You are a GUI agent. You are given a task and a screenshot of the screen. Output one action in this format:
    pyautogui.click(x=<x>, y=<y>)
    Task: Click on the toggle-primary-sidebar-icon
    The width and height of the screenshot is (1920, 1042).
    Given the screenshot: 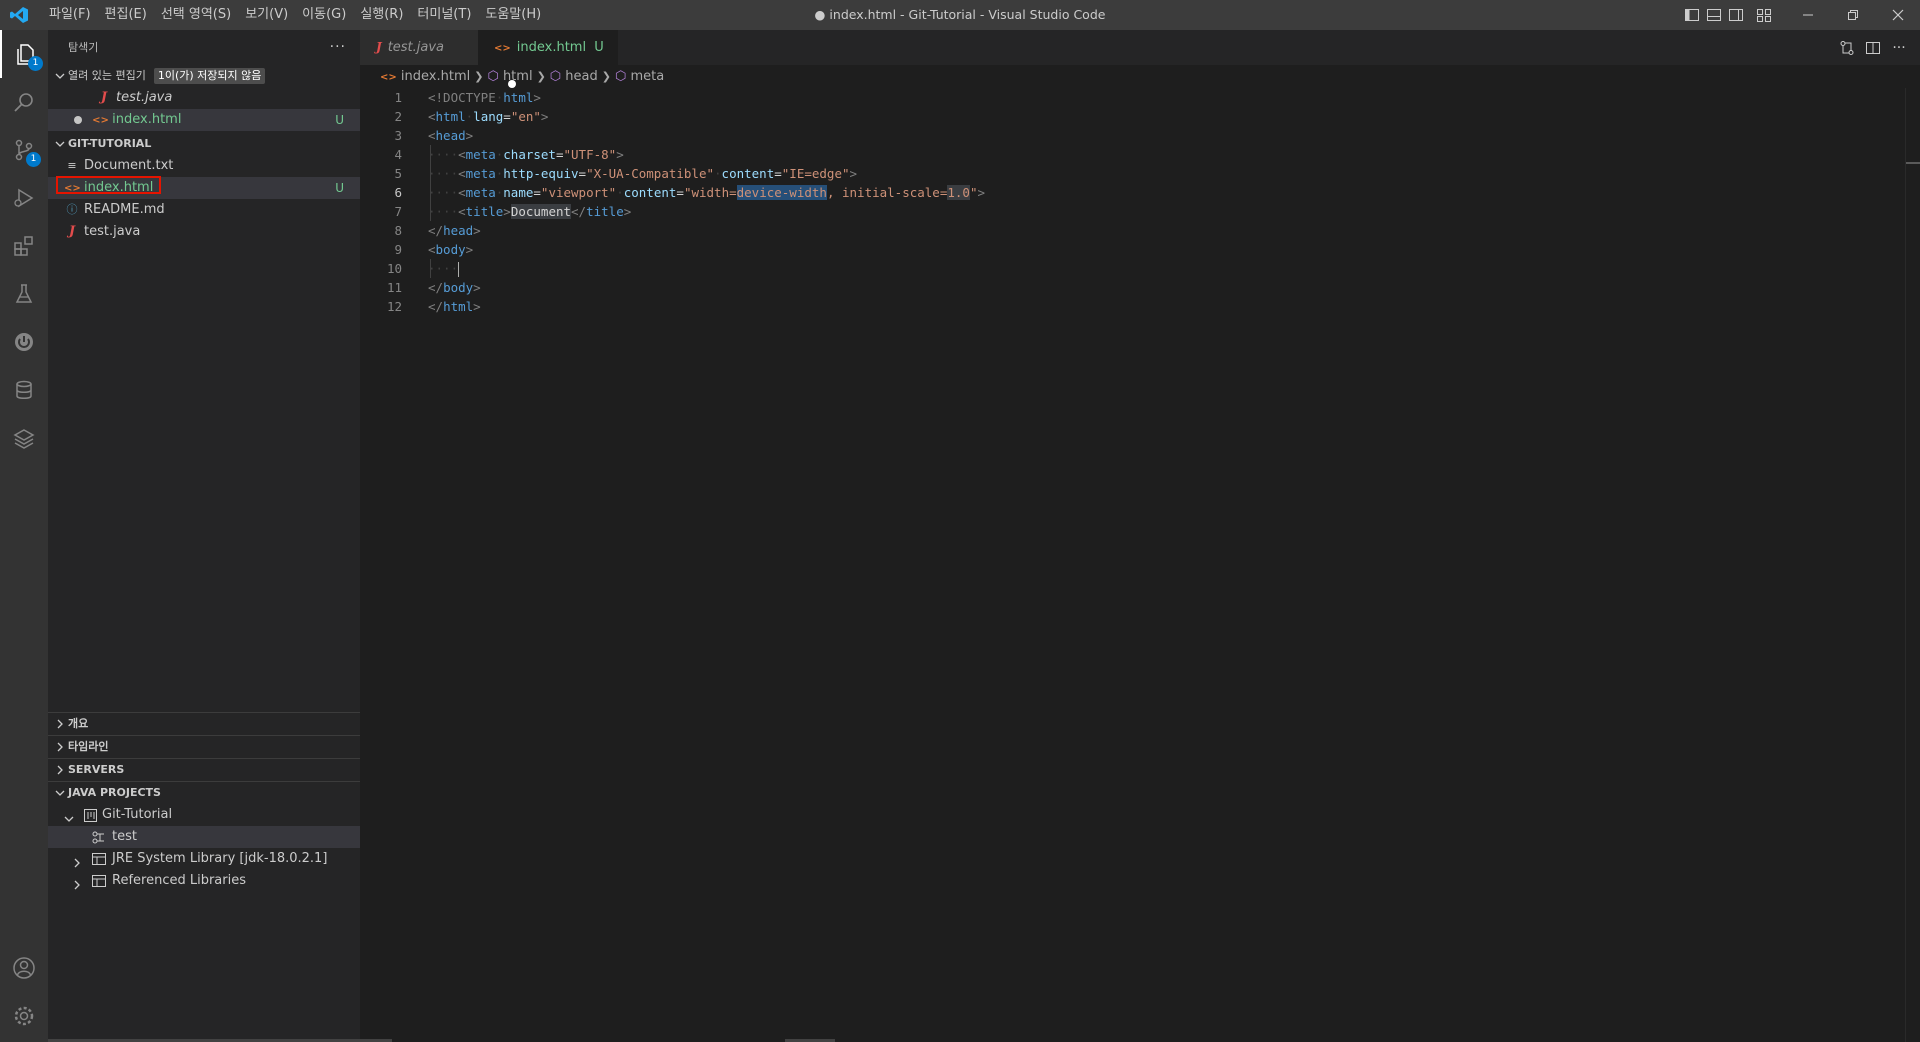 What is the action you would take?
    pyautogui.click(x=1692, y=15)
    